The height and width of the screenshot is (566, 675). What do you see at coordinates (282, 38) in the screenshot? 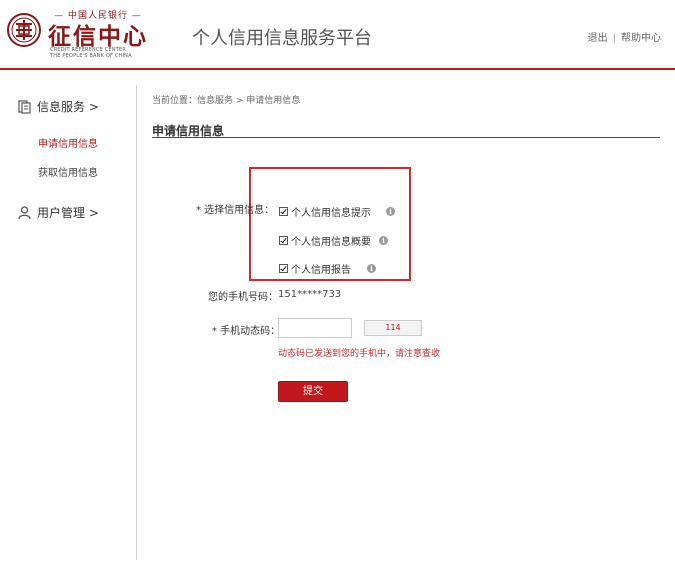
I see `platform-title: 个人信用信息服务平台` at bounding box center [282, 38].